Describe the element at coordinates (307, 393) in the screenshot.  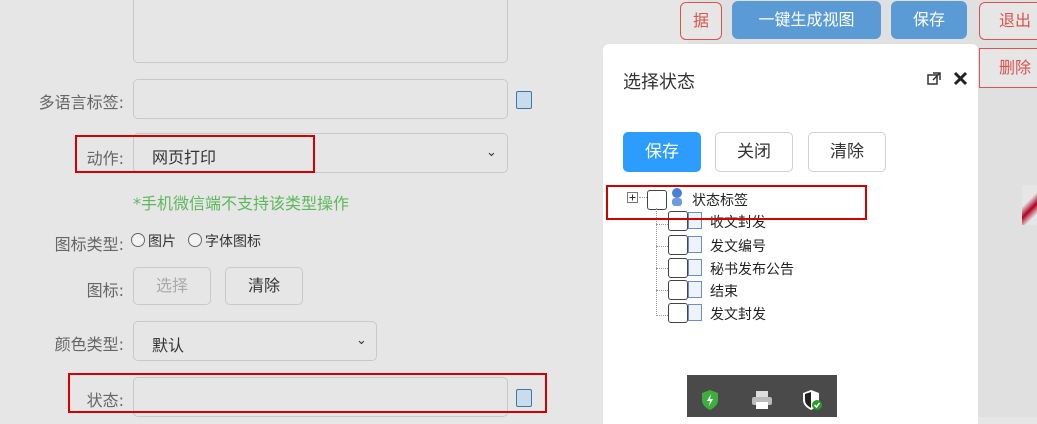
I see `status-highlight-box` at that location.